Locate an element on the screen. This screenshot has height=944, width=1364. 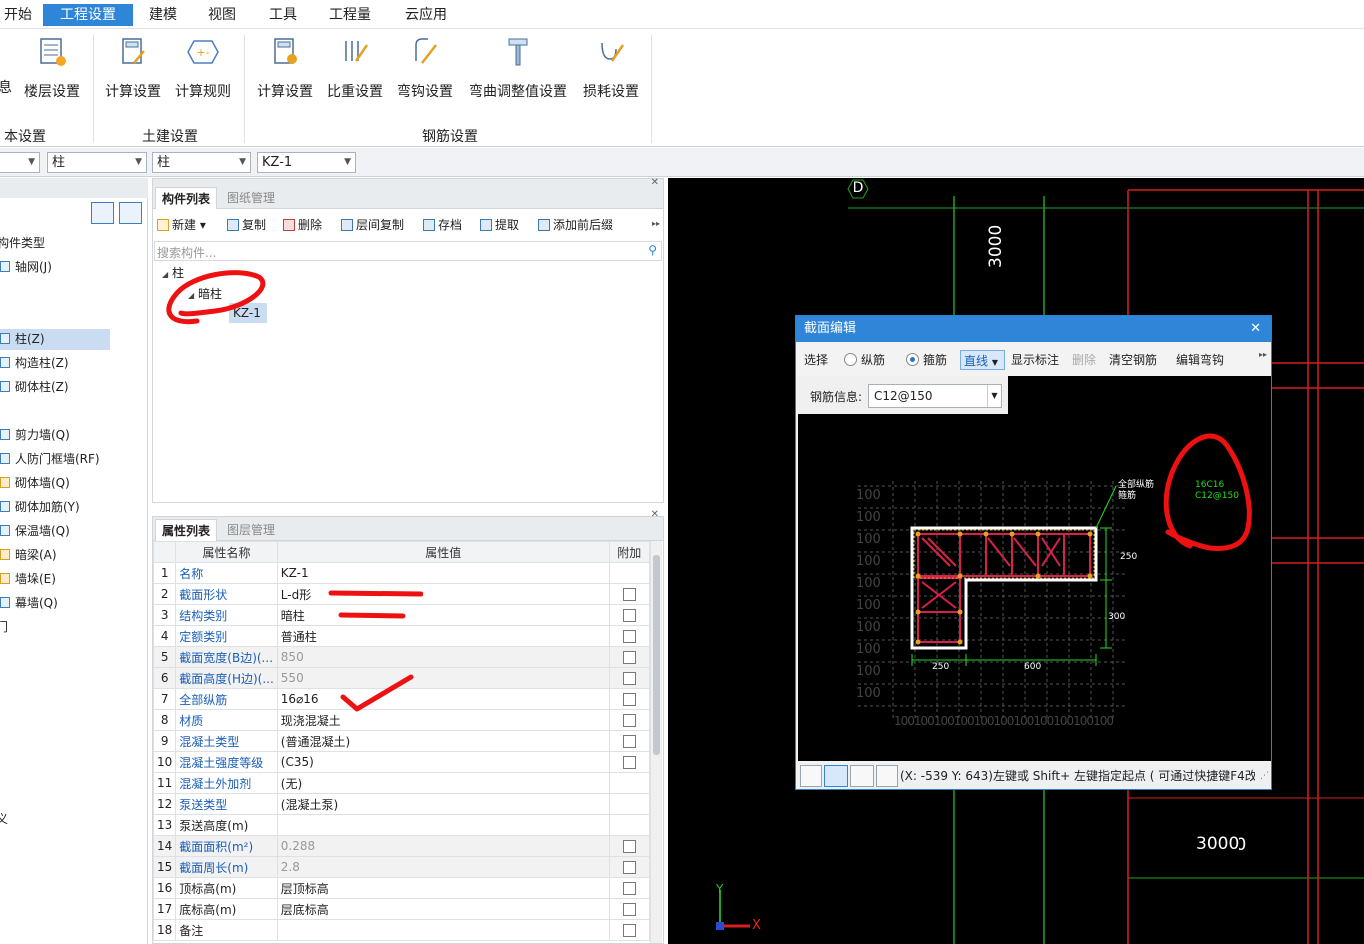
nav-item-masonry-wall: 砌体墙(Q) is located at coordinates (35, 483).